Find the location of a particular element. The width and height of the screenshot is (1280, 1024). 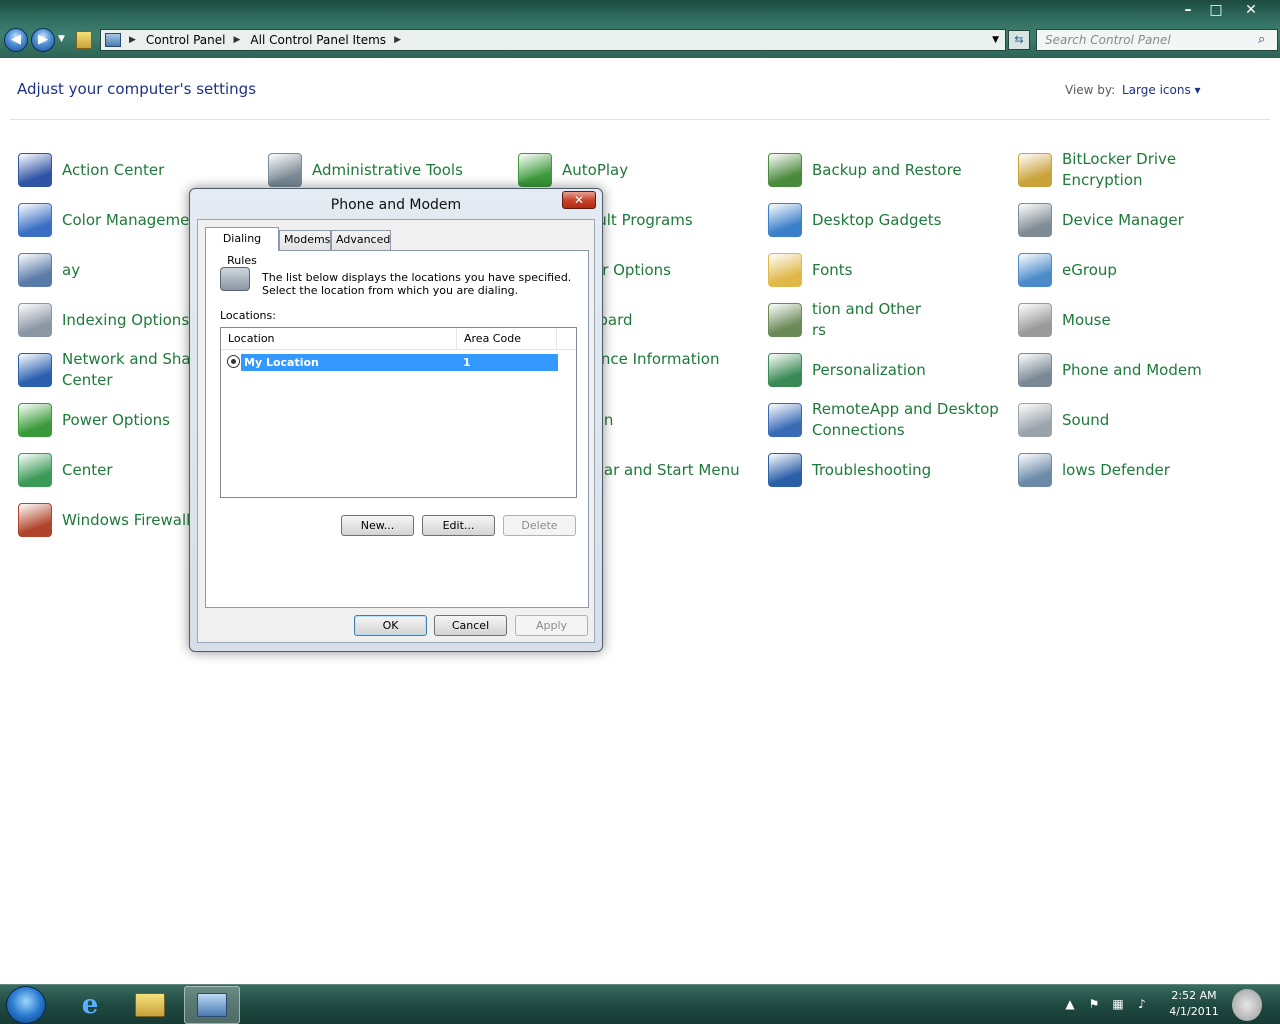

back-button: ◀ is located at coordinates (16, 40).